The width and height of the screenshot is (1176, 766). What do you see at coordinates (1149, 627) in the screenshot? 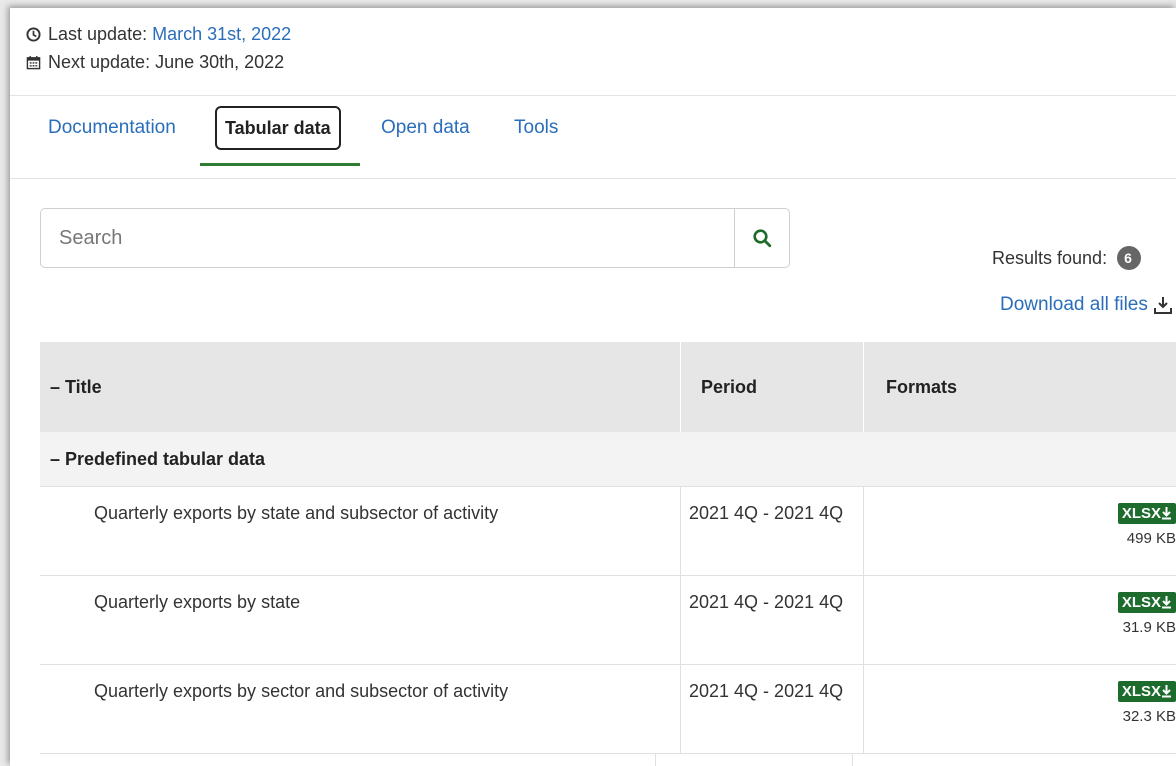
I see `file-size: 31.9 KB` at bounding box center [1149, 627].